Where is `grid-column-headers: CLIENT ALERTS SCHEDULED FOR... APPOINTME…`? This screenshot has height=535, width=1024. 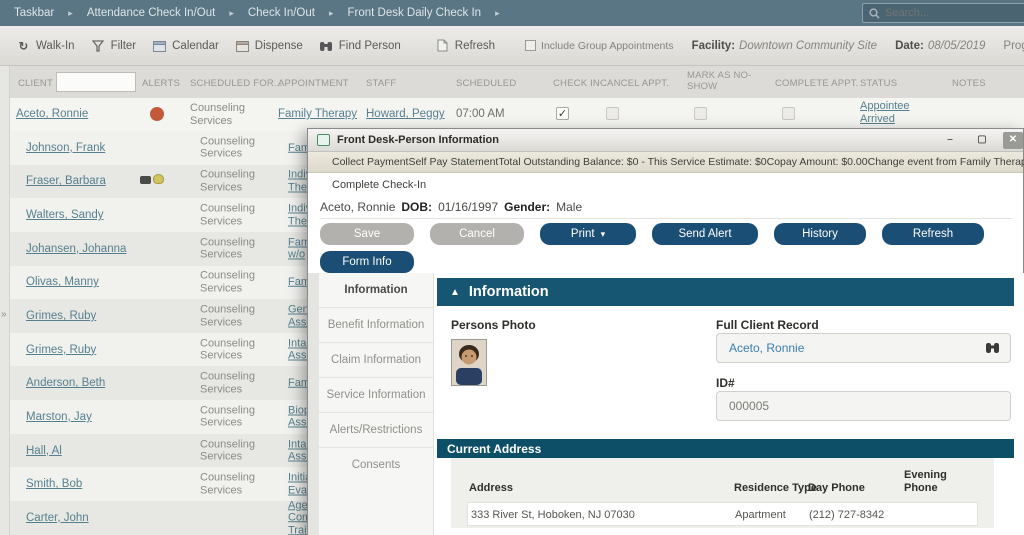
grid-column-headers: CLIENT ALERTS SCHEDULED FOR... APPOINTME… is located at coordinates (517, 82).